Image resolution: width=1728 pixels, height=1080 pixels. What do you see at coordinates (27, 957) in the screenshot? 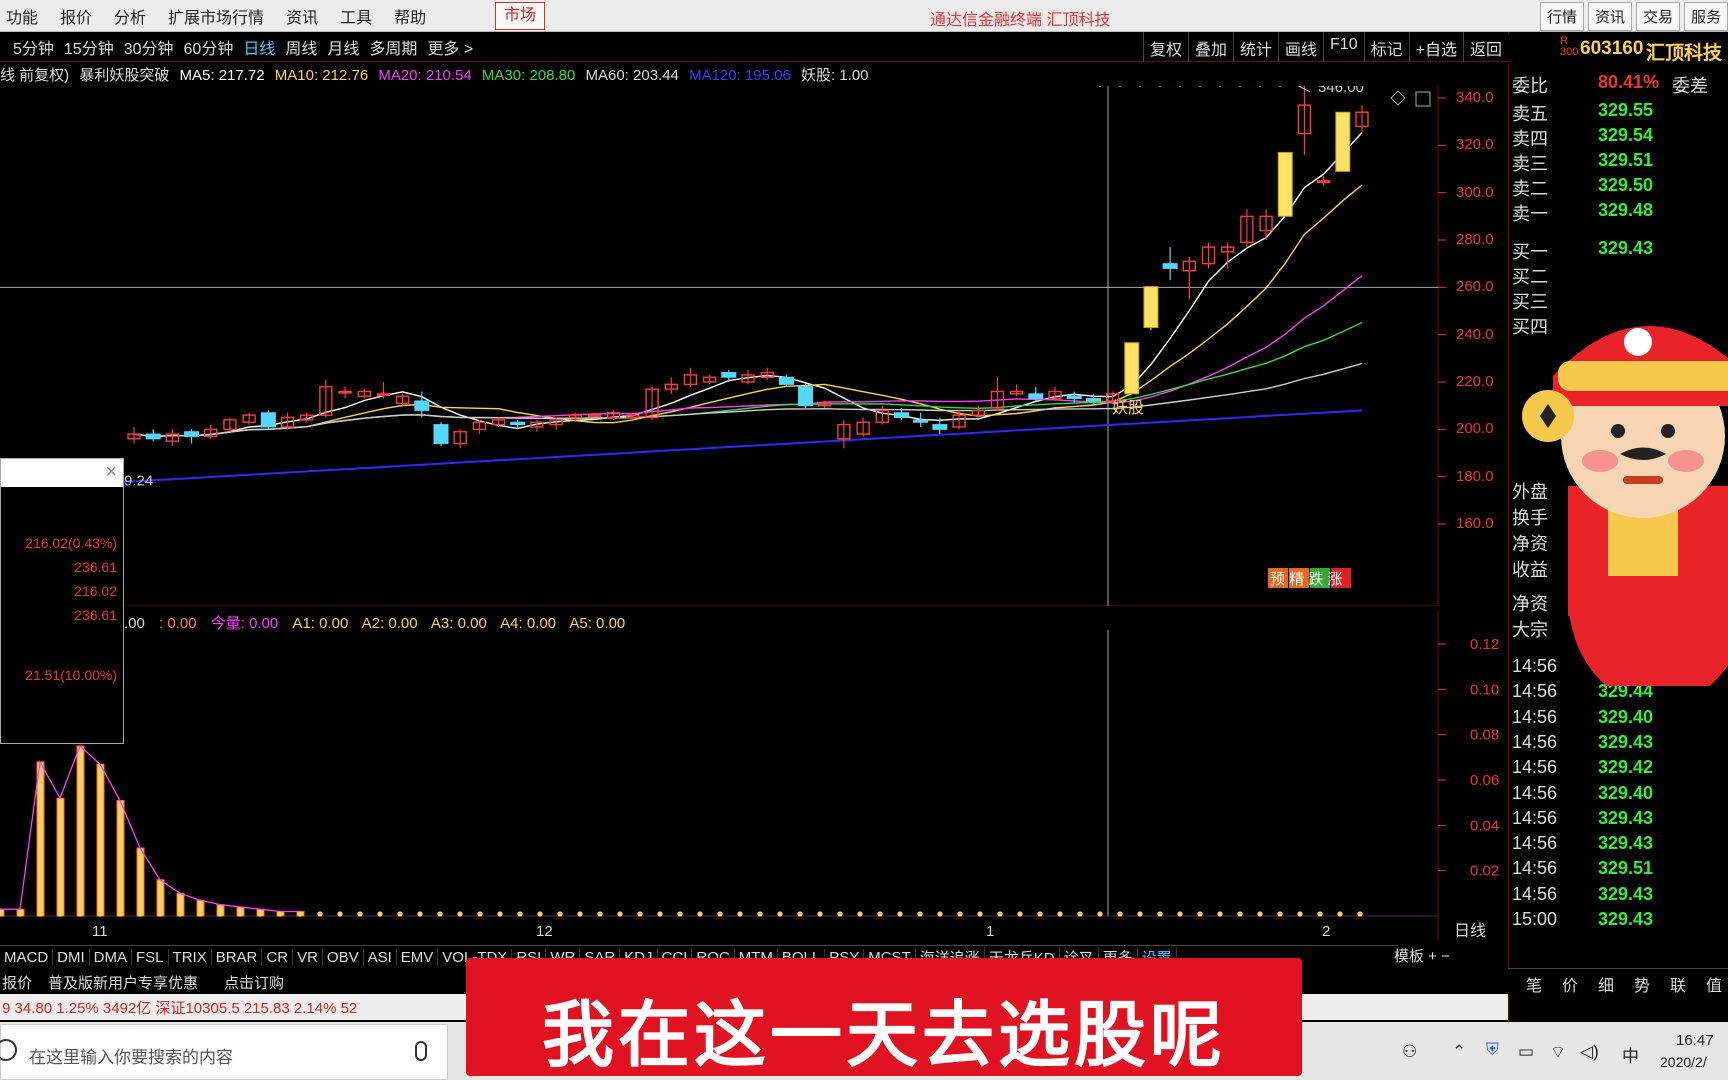
I see `indicator-tab: MACD` at bounding box center [27, 957].